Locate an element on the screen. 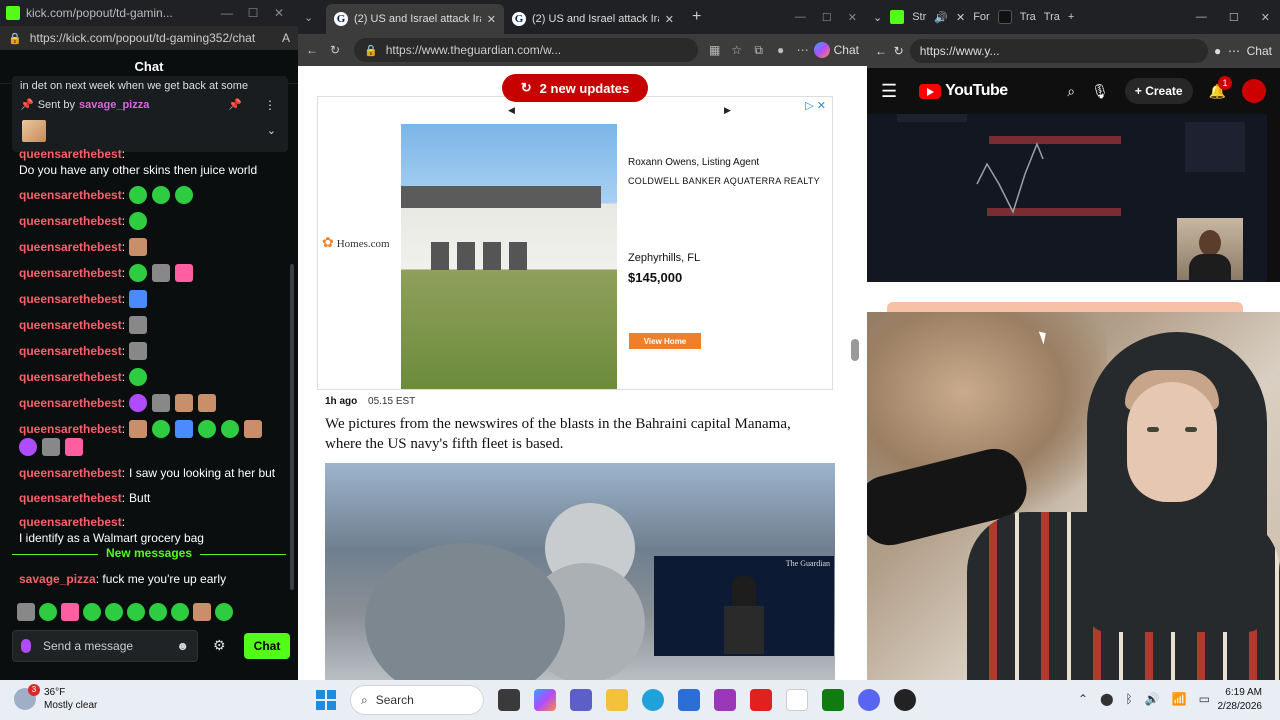 This screenshot has width=1280, height=720. hamburger-menu-icon: ☰ is located at coordinates (889, 91).